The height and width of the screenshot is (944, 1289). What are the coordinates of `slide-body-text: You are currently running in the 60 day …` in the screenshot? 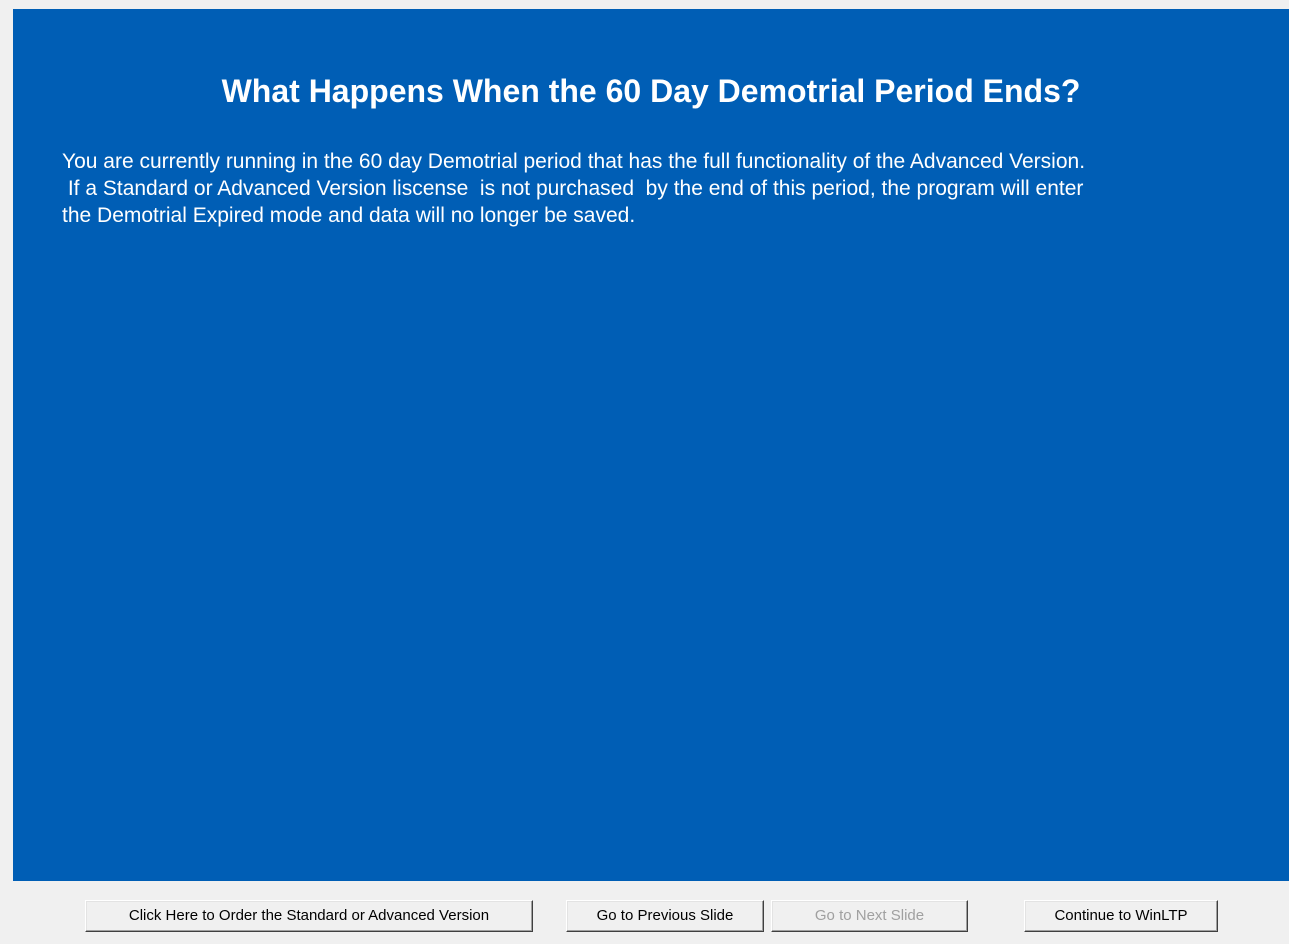 It's located at (662, 188).